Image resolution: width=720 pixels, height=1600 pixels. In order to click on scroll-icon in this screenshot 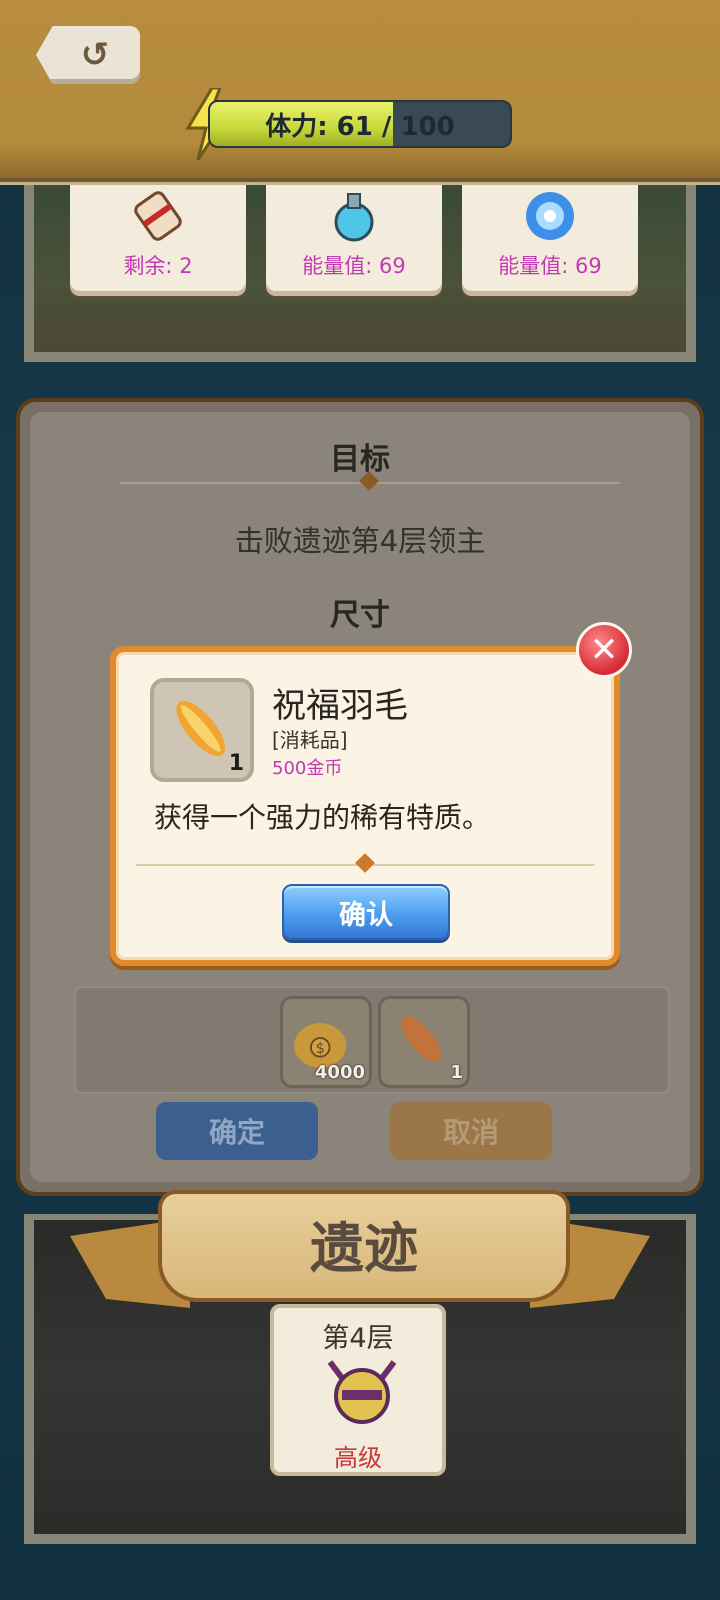, I will do `click(158, 216)`.